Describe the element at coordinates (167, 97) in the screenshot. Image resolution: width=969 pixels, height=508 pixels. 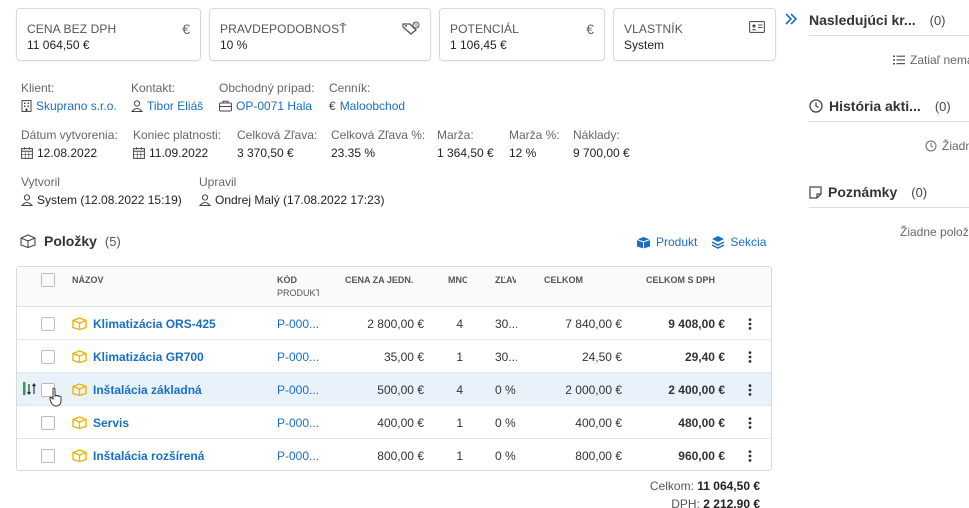
I see `info-contact: Kontakt: Tibor Eliáš` at that location.